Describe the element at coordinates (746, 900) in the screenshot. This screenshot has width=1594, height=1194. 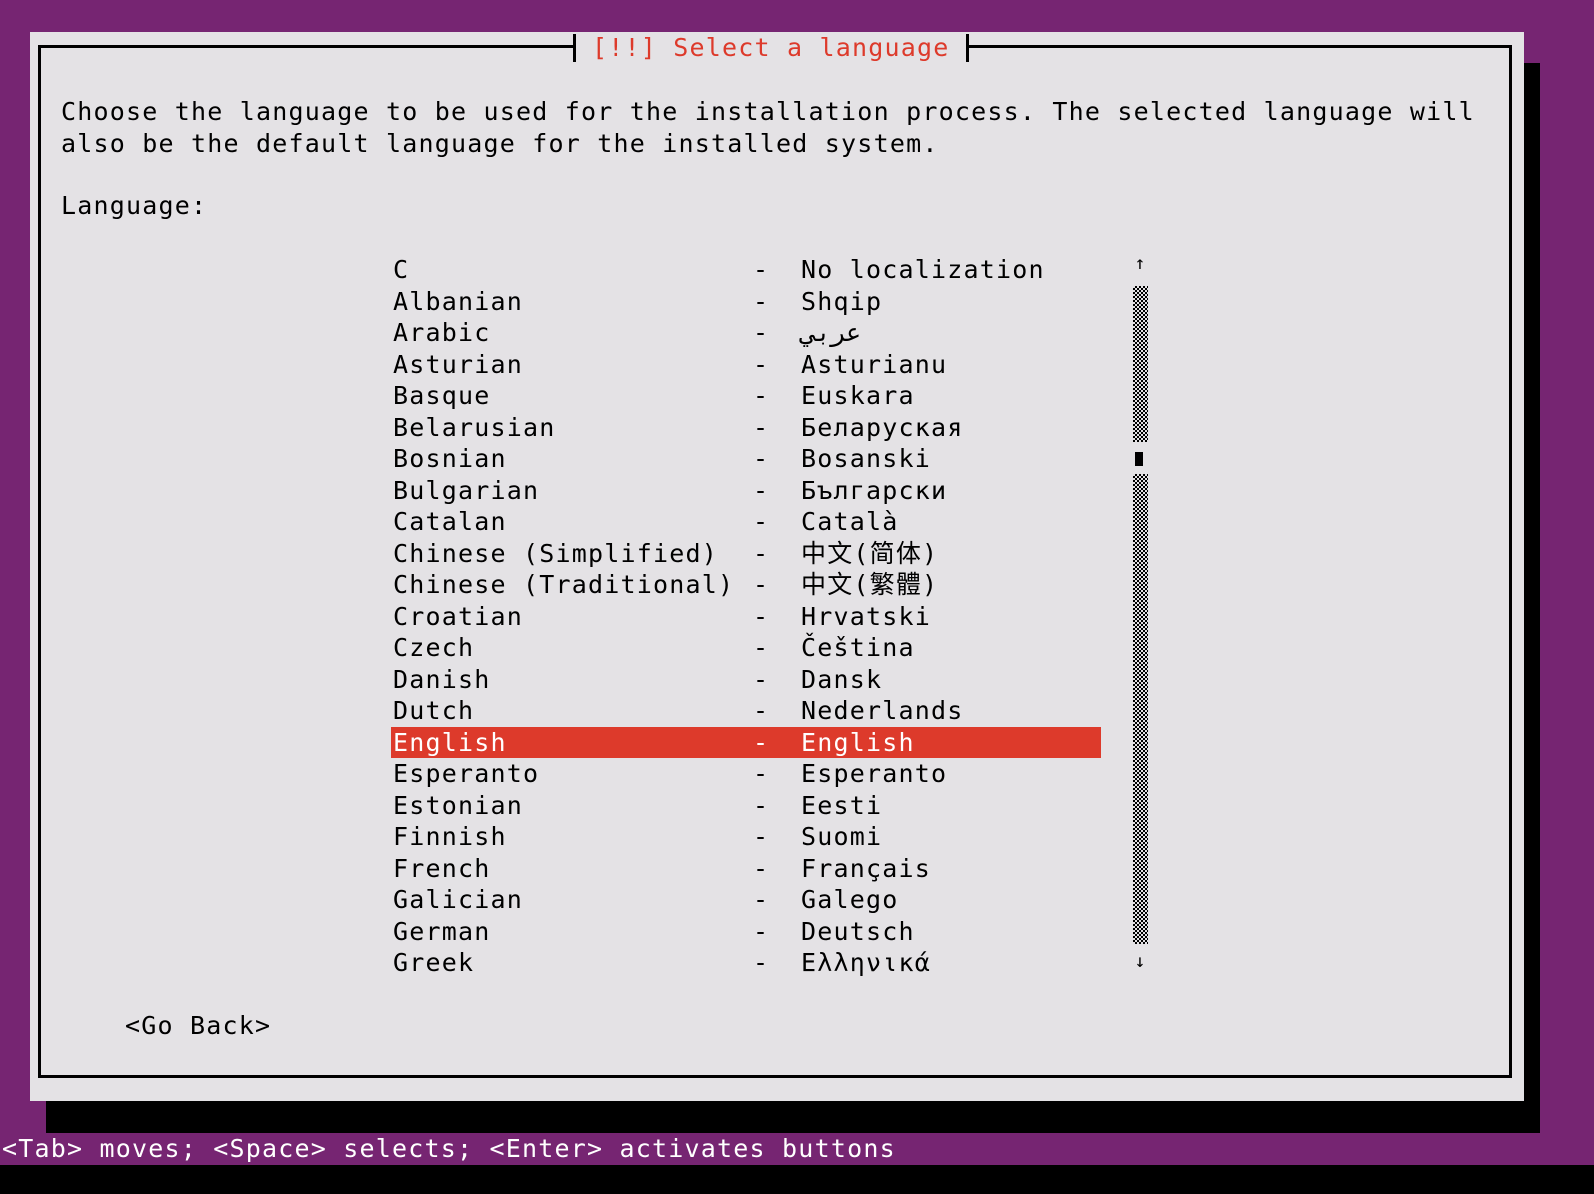
I see `language-option: Galician - Galego` at that location.